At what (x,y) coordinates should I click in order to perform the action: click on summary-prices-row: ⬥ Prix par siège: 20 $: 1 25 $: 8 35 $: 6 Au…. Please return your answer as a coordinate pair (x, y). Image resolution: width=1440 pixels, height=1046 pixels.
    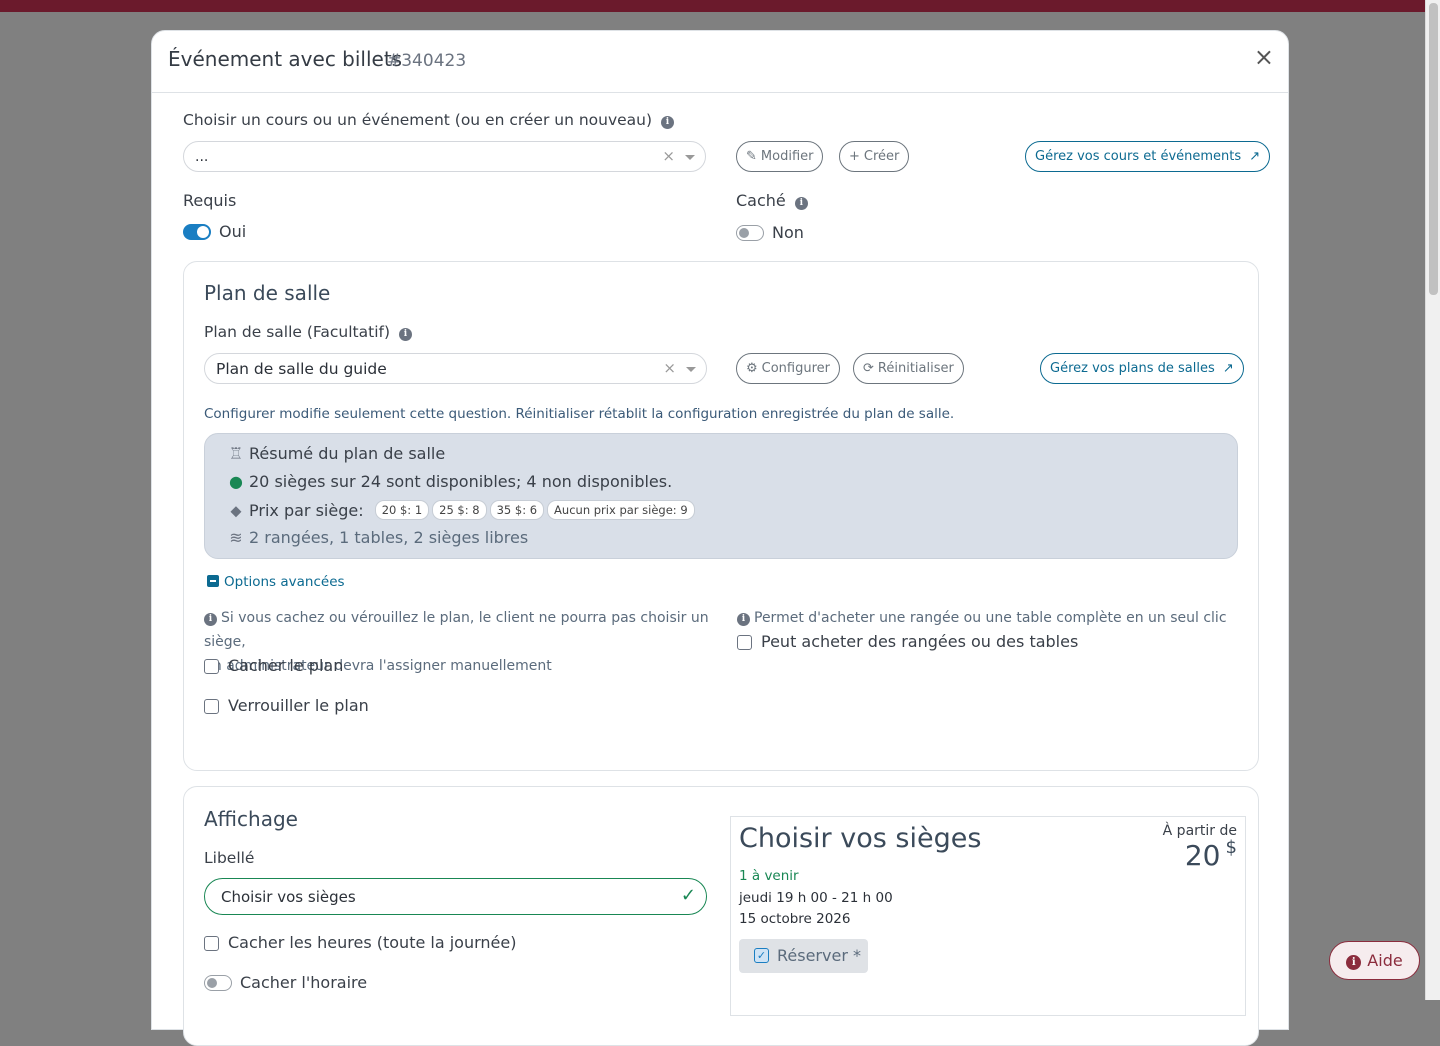
    Looking at the image, I should click on (461, 510).